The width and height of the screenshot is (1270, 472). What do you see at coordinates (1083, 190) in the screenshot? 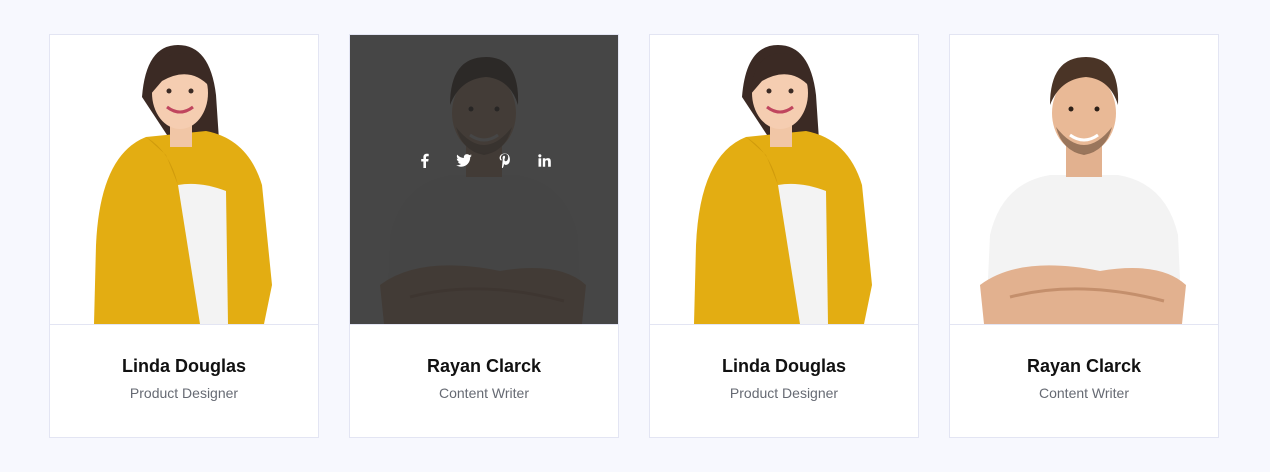
I see `man-portrait` at bounding box center [1083, 190].